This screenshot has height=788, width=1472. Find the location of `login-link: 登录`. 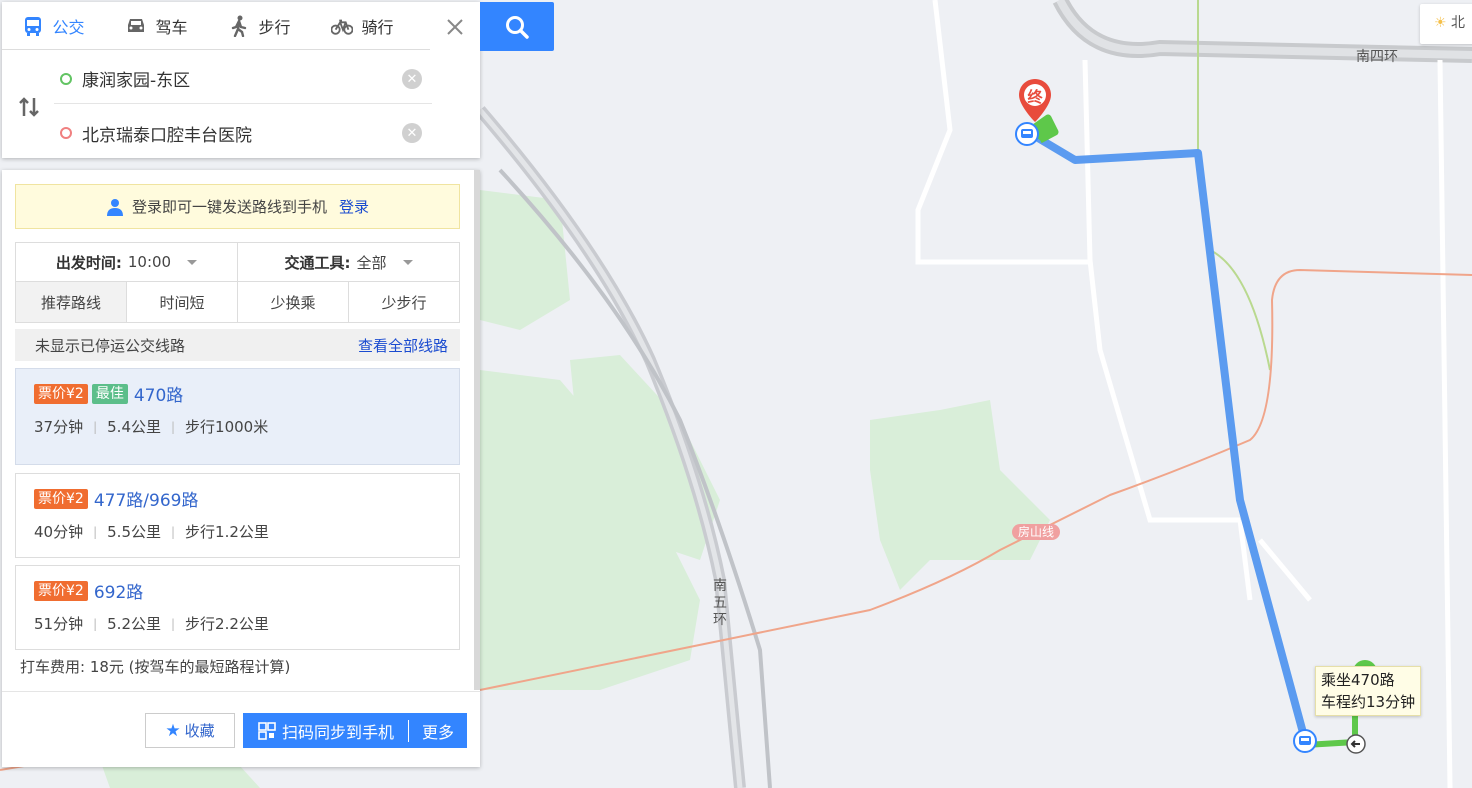

login-link: 登录 is located at coordinates (354, 206).